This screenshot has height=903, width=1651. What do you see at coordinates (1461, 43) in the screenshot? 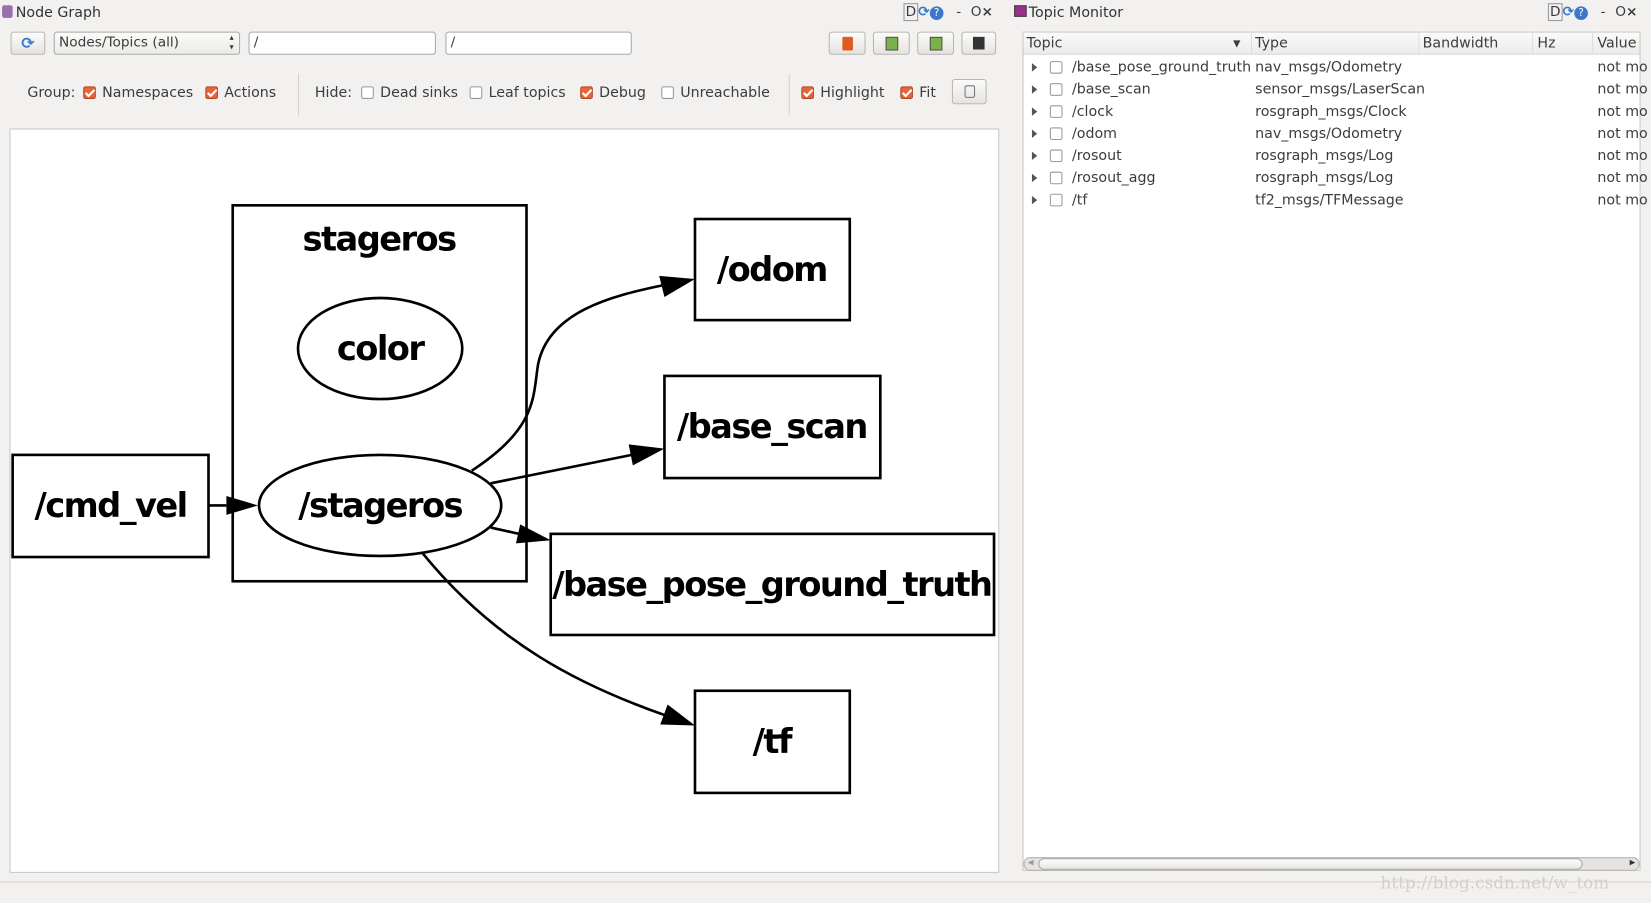
I see `column-bandwidth: Bandwidth` at bounding box center [1461, 43].